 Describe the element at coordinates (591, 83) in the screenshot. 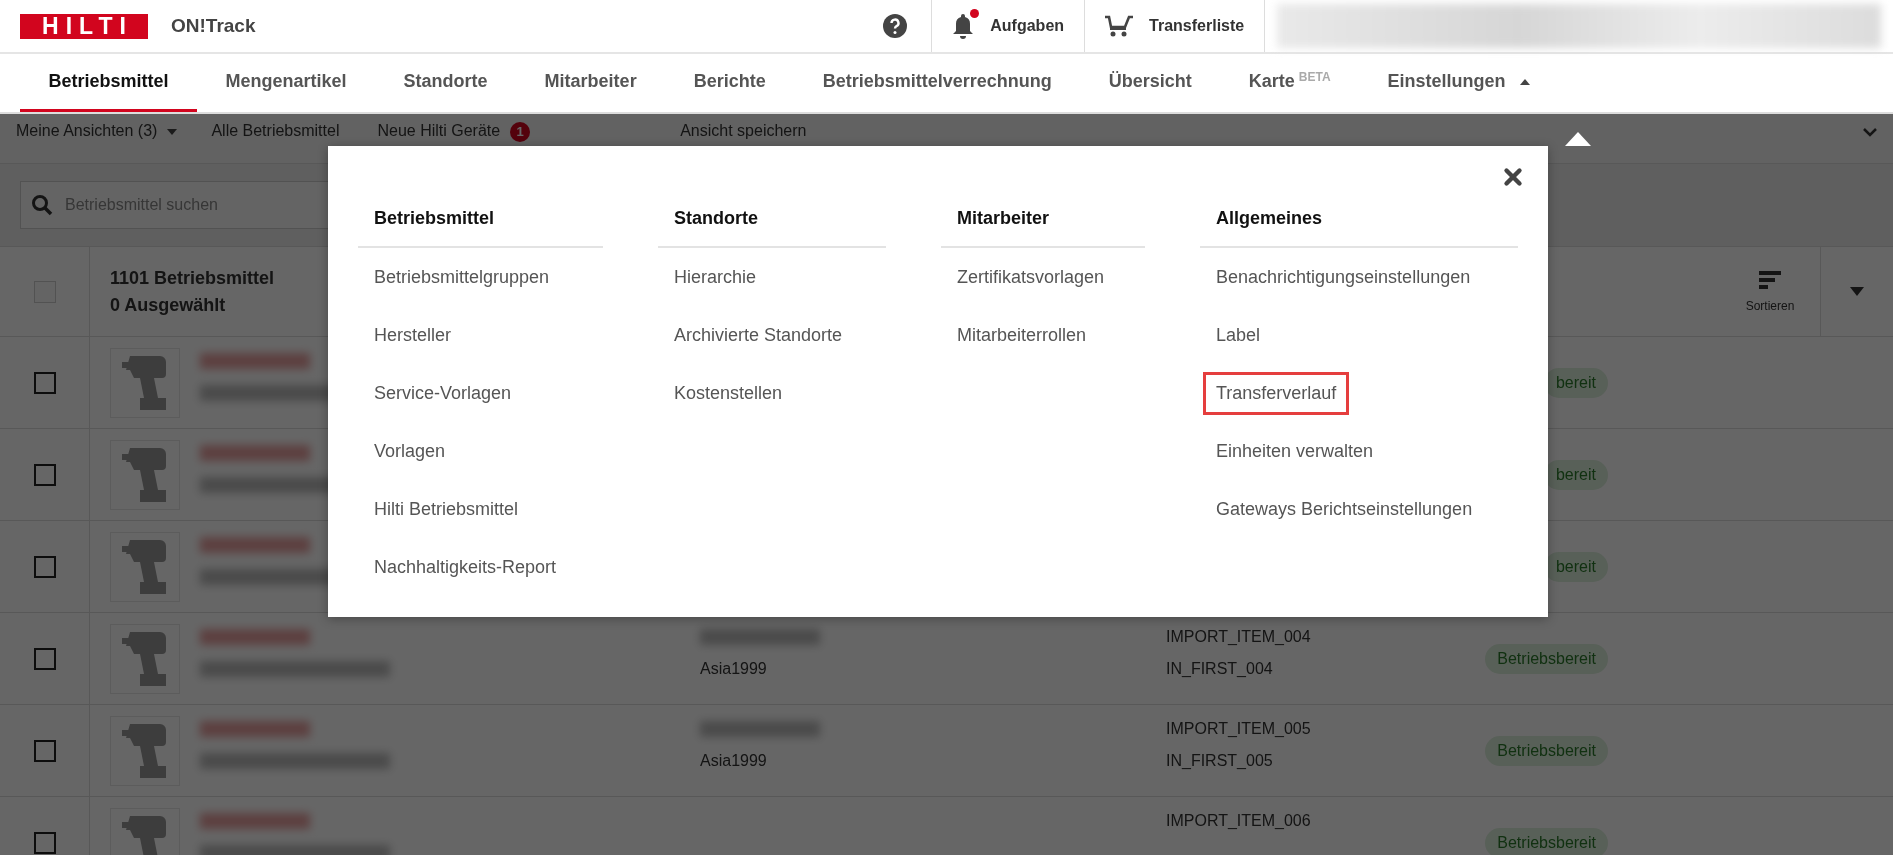

I see `nav-tab: Mitarbeiter` at that location.